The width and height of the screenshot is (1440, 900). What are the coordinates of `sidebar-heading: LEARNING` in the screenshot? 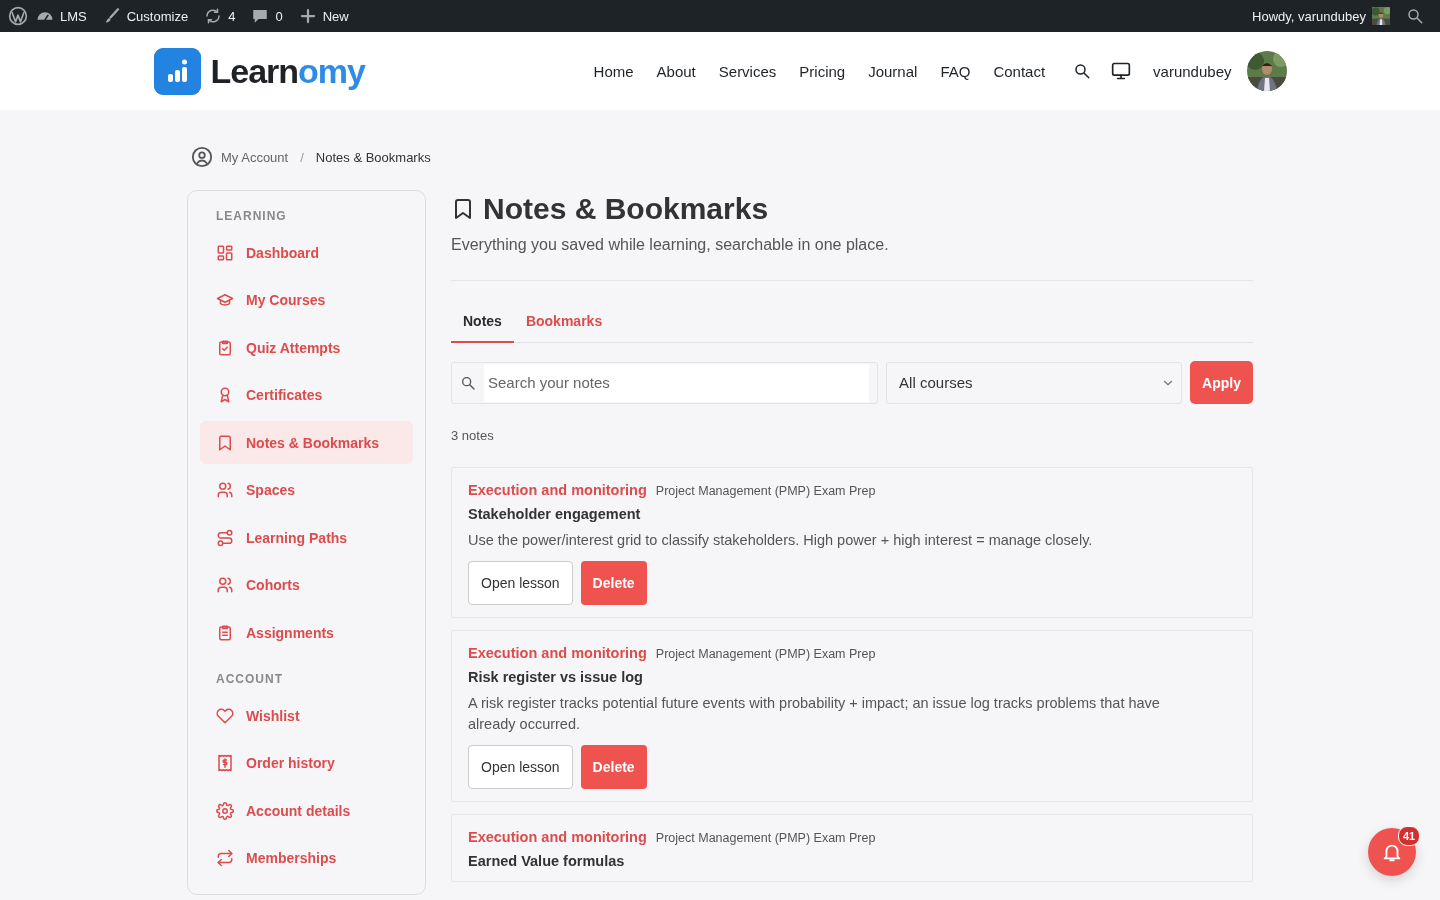 It's located at (251, 216).